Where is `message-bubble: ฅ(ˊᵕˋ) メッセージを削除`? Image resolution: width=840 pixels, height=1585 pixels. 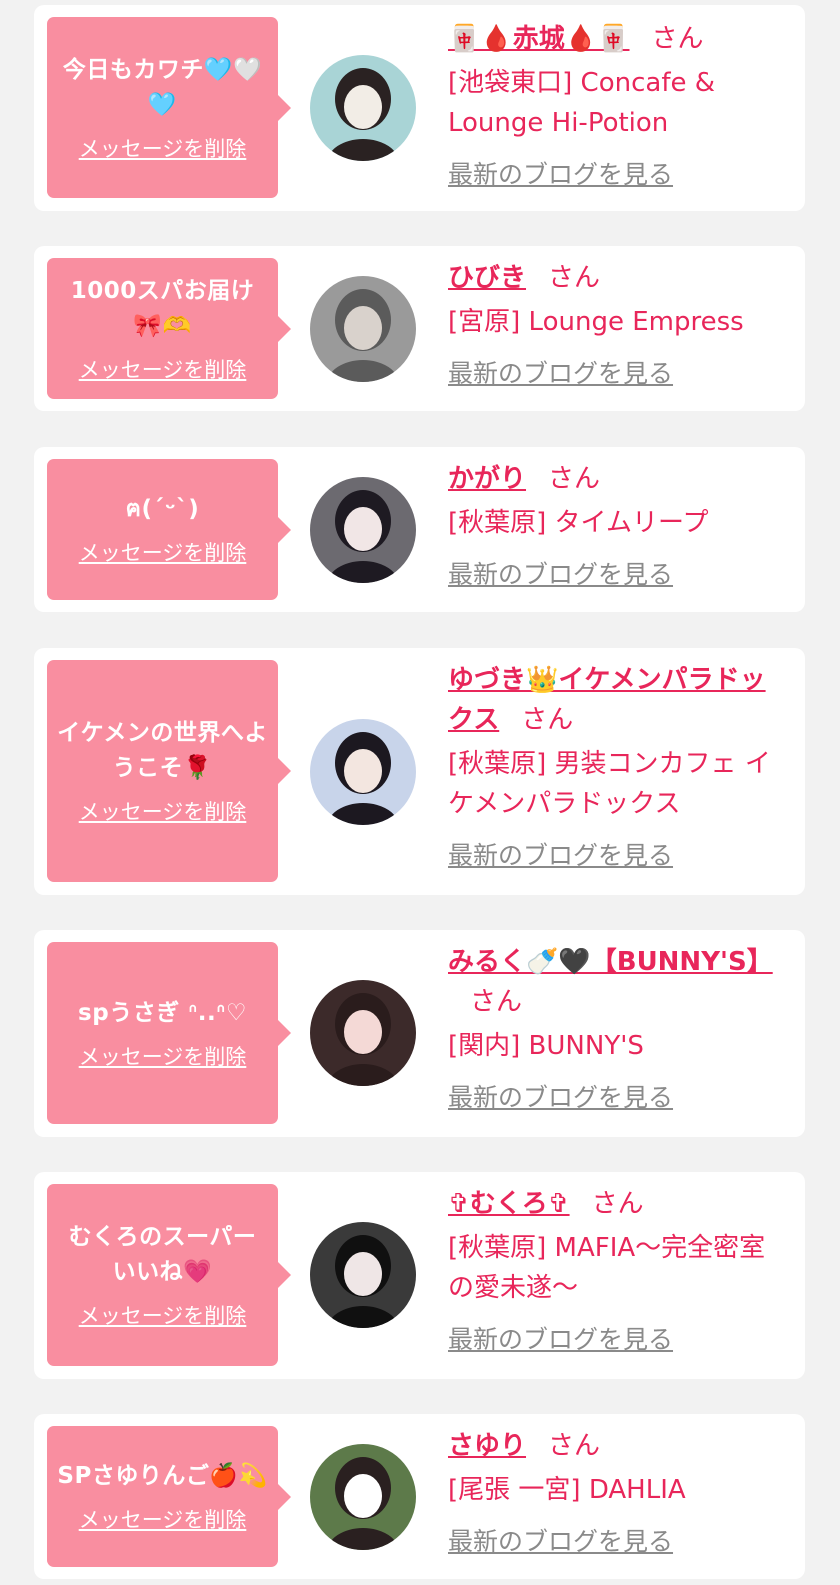 message-bubble: ฅ(ˊᵕˋ) メッセージを削除 is located at coordinates (169, 529).